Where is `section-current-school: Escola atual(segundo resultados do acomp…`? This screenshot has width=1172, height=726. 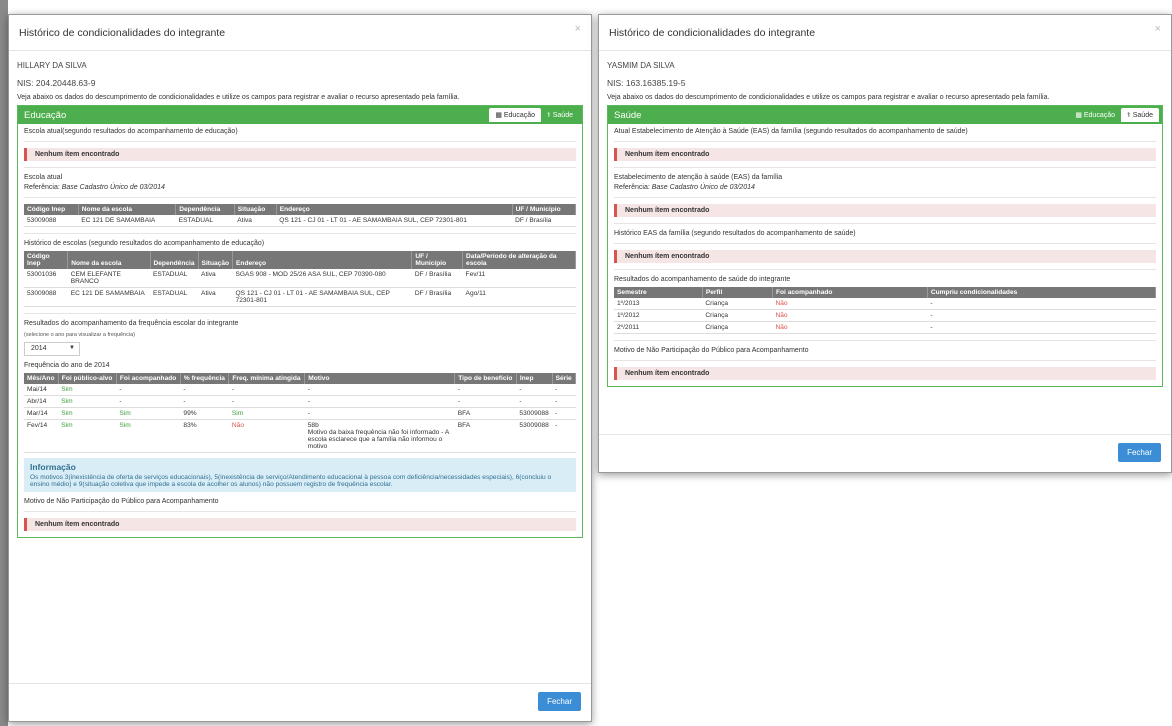
section-current-school: Escola atual(segundo resultados do acomp… is located at coordinates (131, 131).